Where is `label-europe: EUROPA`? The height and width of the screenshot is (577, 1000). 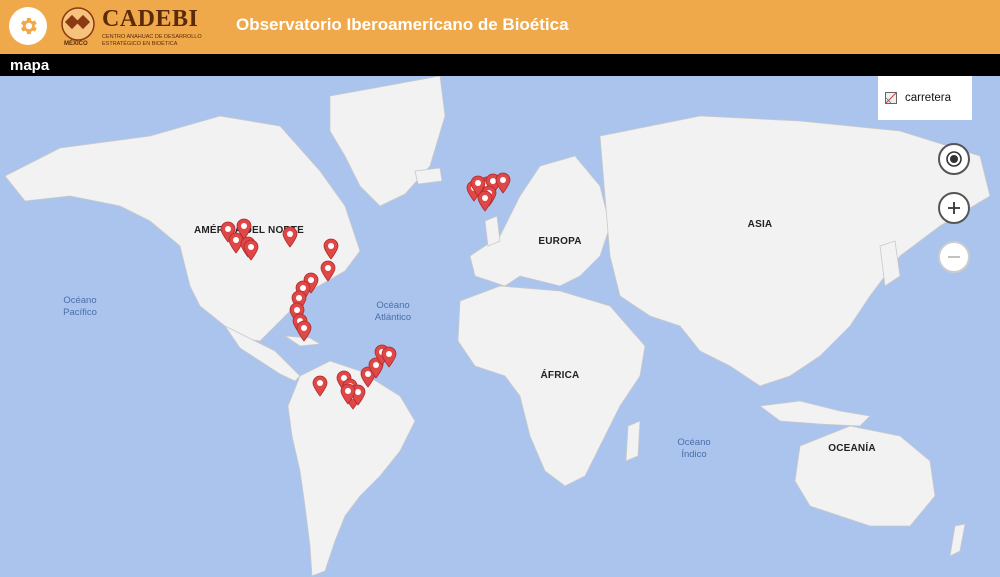 label-europe: EUROPA is located at coordinates (560, 241).